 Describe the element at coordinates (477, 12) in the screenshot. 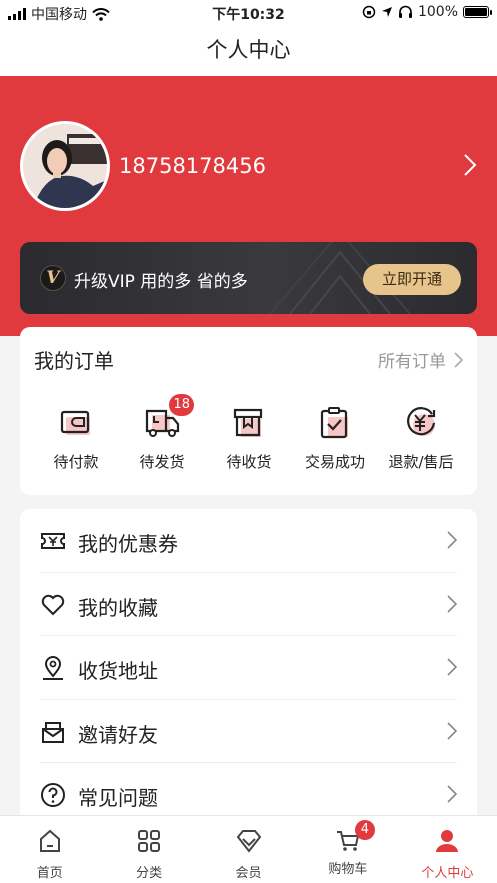

I see `battery-icon` at that location.